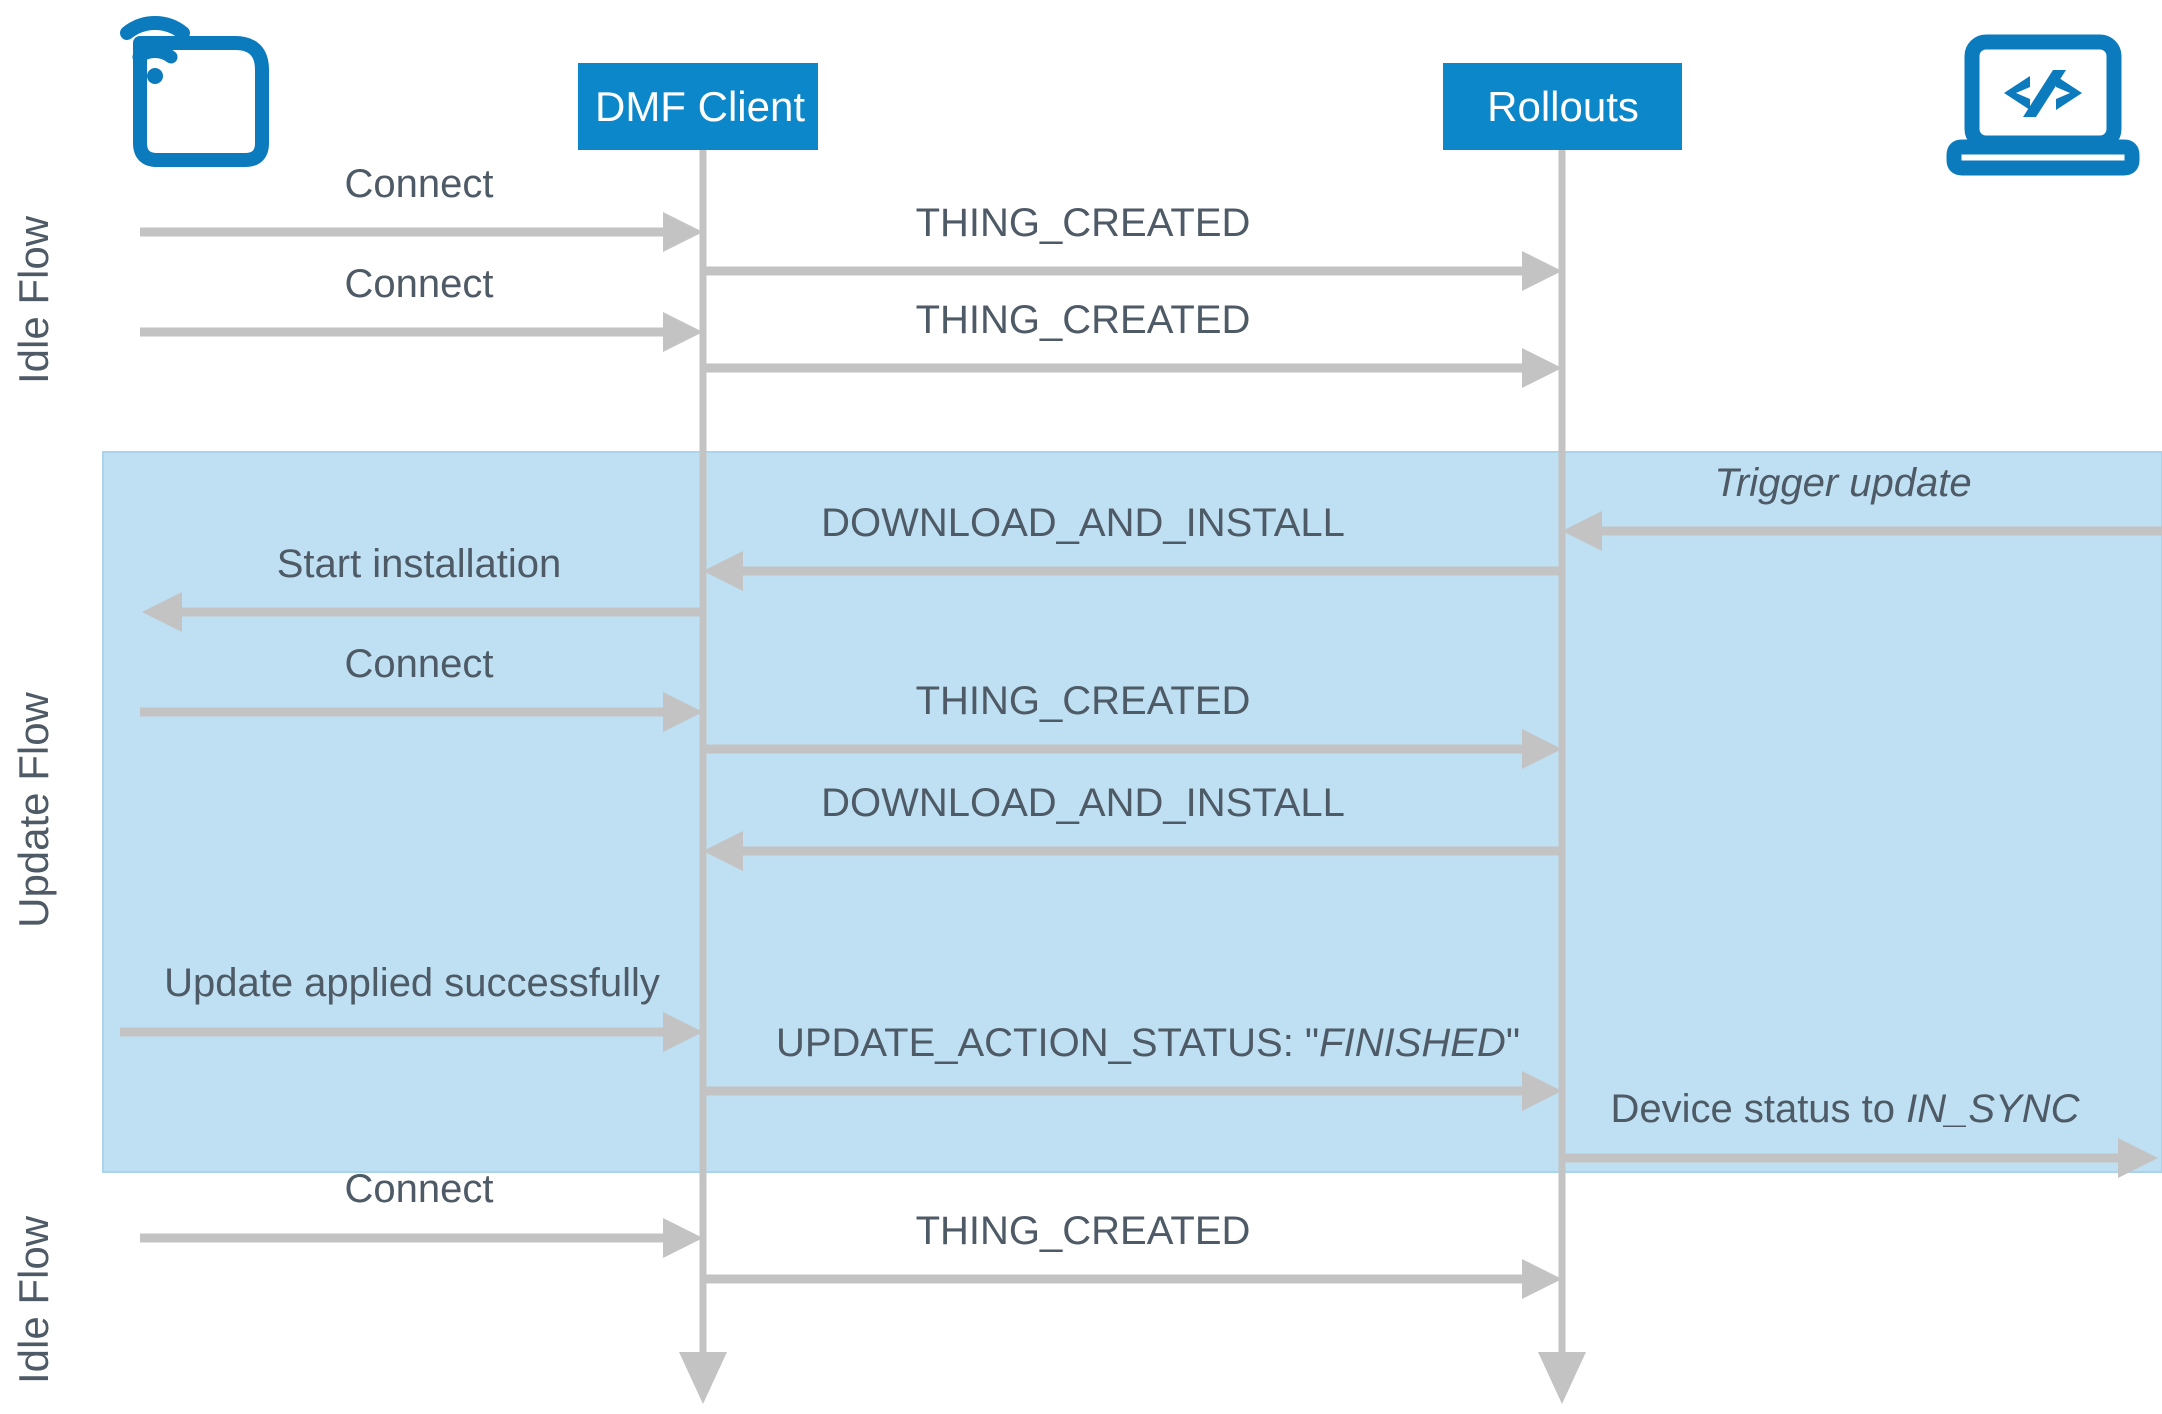 The width and height of the screenshot is (2162, 1414). Describe the element at coordinates (1842, 483) in the screenshot. I see `message-label: Trigger update` at that location.